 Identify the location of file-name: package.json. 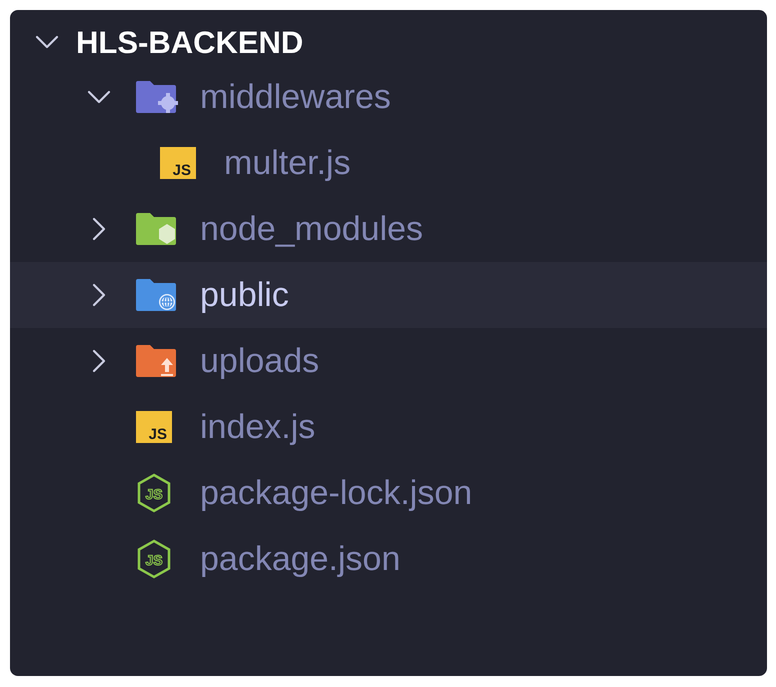
(300, 559).